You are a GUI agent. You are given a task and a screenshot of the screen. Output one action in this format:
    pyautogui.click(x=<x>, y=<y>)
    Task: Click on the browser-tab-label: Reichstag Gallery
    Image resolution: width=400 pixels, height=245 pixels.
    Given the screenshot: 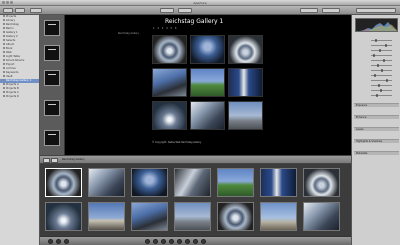 What is the action you would take?
    pyautogui.click(x=73, y=159)
    